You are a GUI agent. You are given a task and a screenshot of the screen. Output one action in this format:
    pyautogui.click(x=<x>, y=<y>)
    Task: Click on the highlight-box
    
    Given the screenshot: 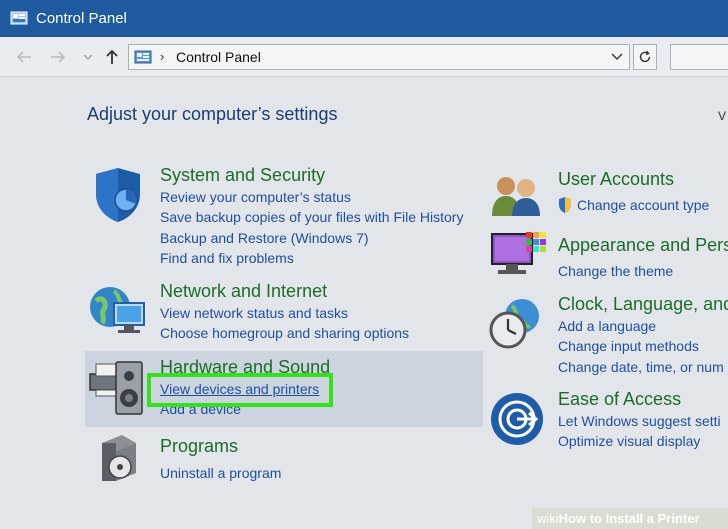 What is the action you would take?
    pyautogui.click(x=240, y=390)
    